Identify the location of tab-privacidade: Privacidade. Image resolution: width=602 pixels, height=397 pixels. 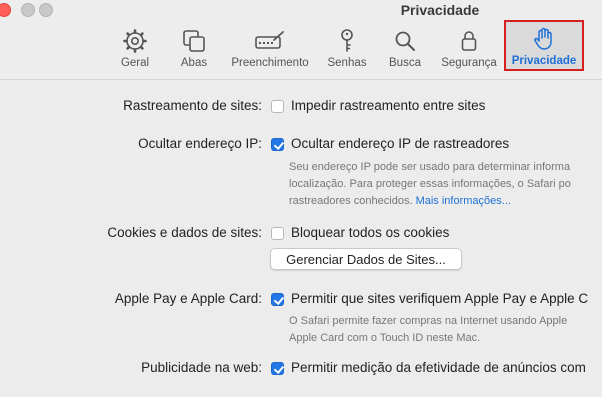
(544, 45).